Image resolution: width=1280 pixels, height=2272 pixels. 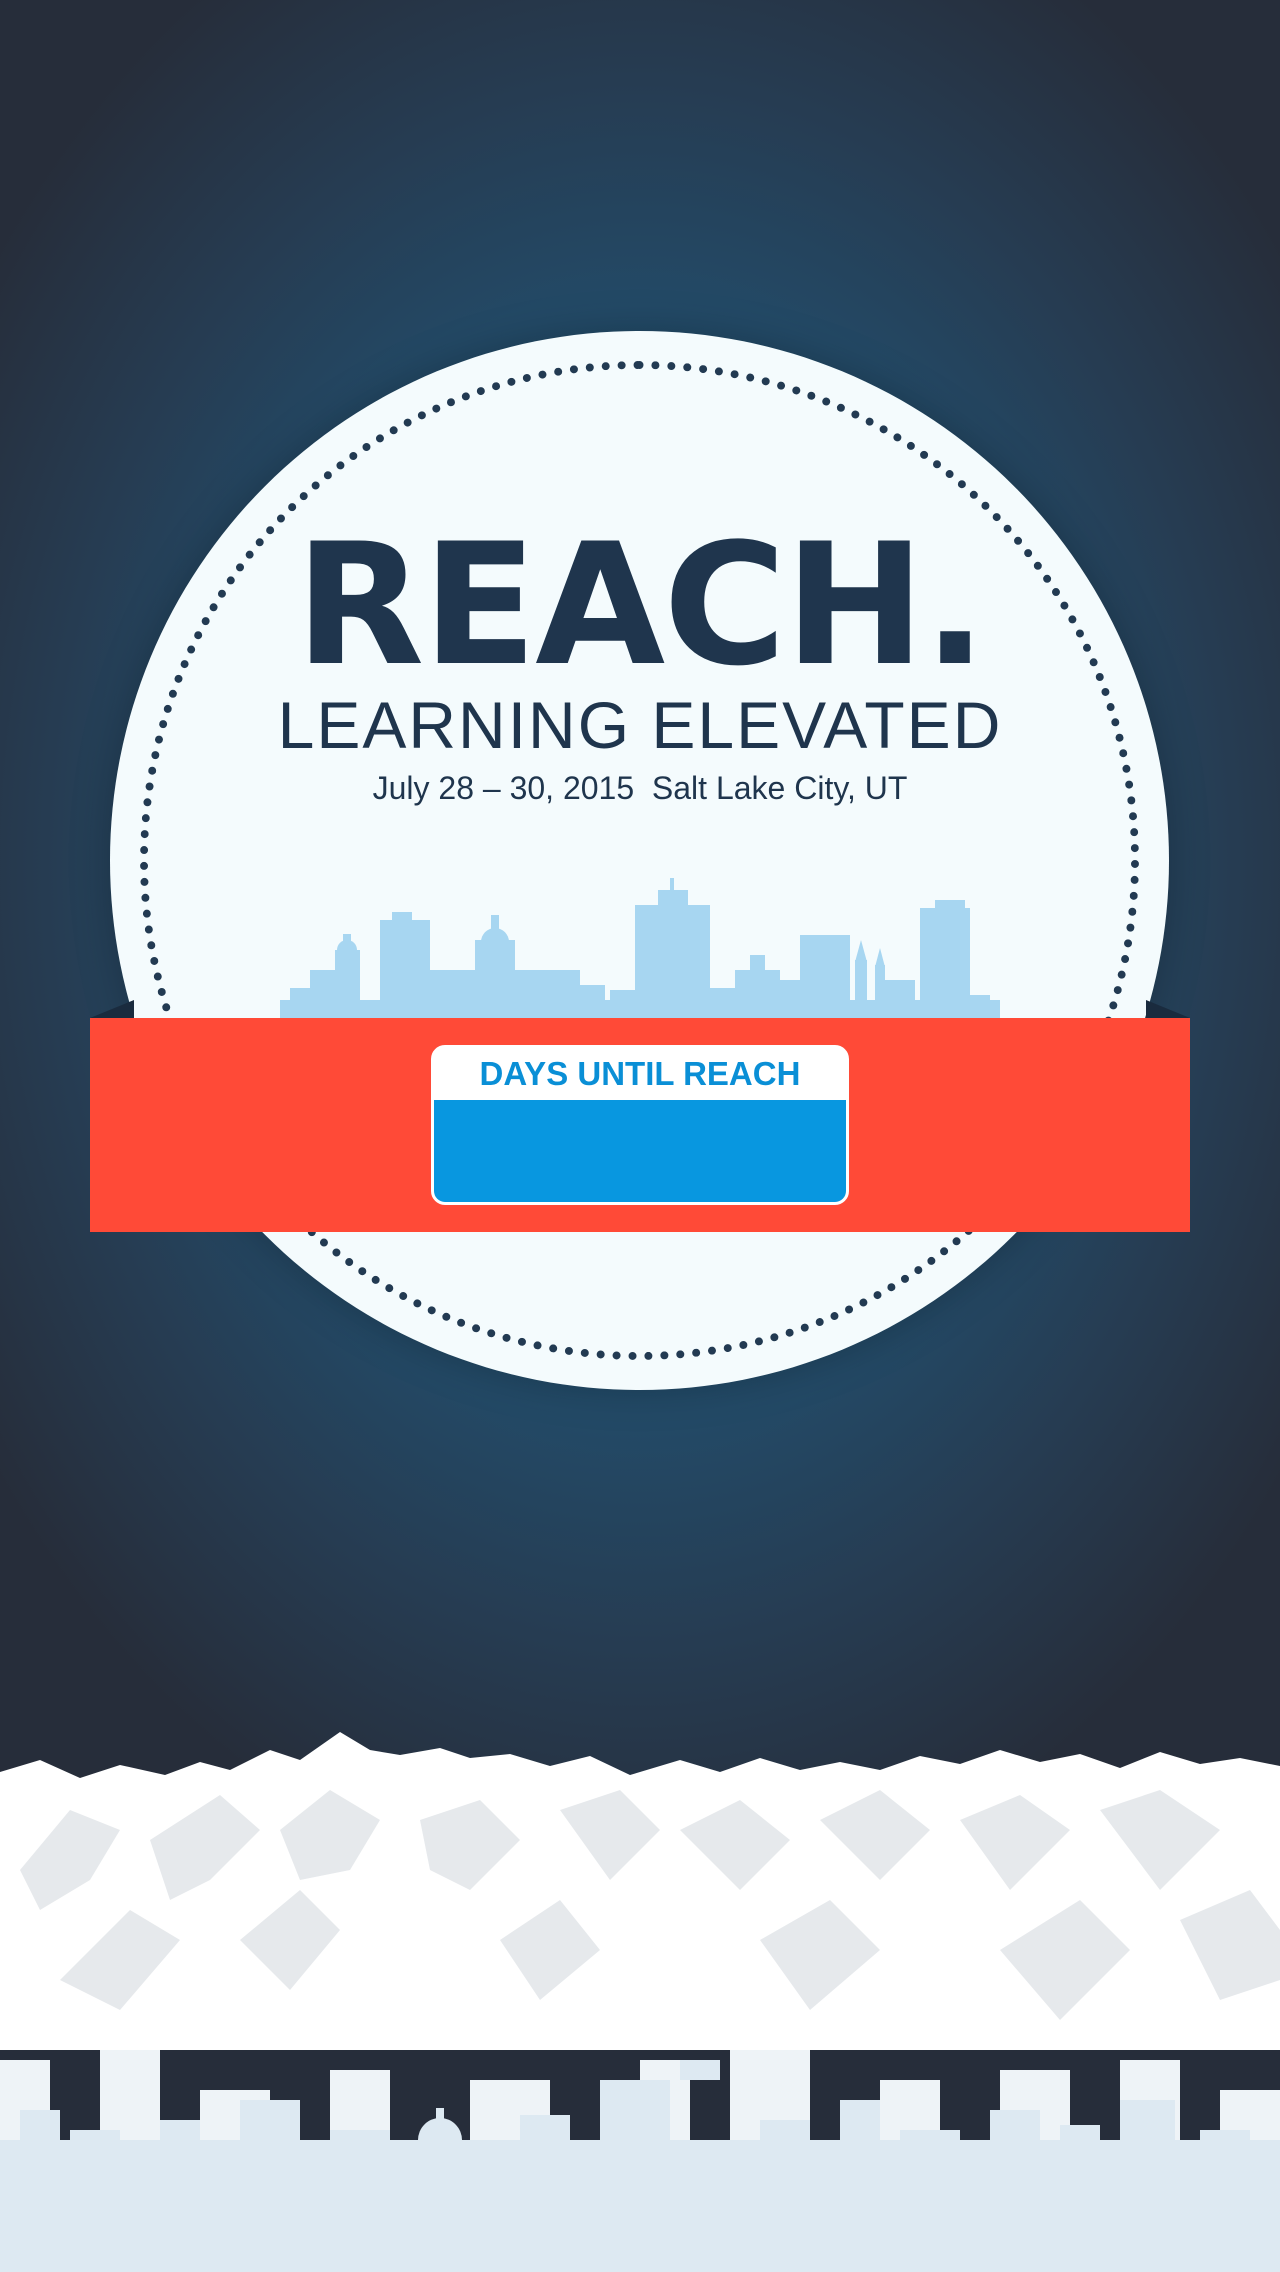 What do you see at coordinates (640, 725) in the screenshot?
I see `event-tagline: LEARNING ELEVATED` at bounding box center [640, 725].